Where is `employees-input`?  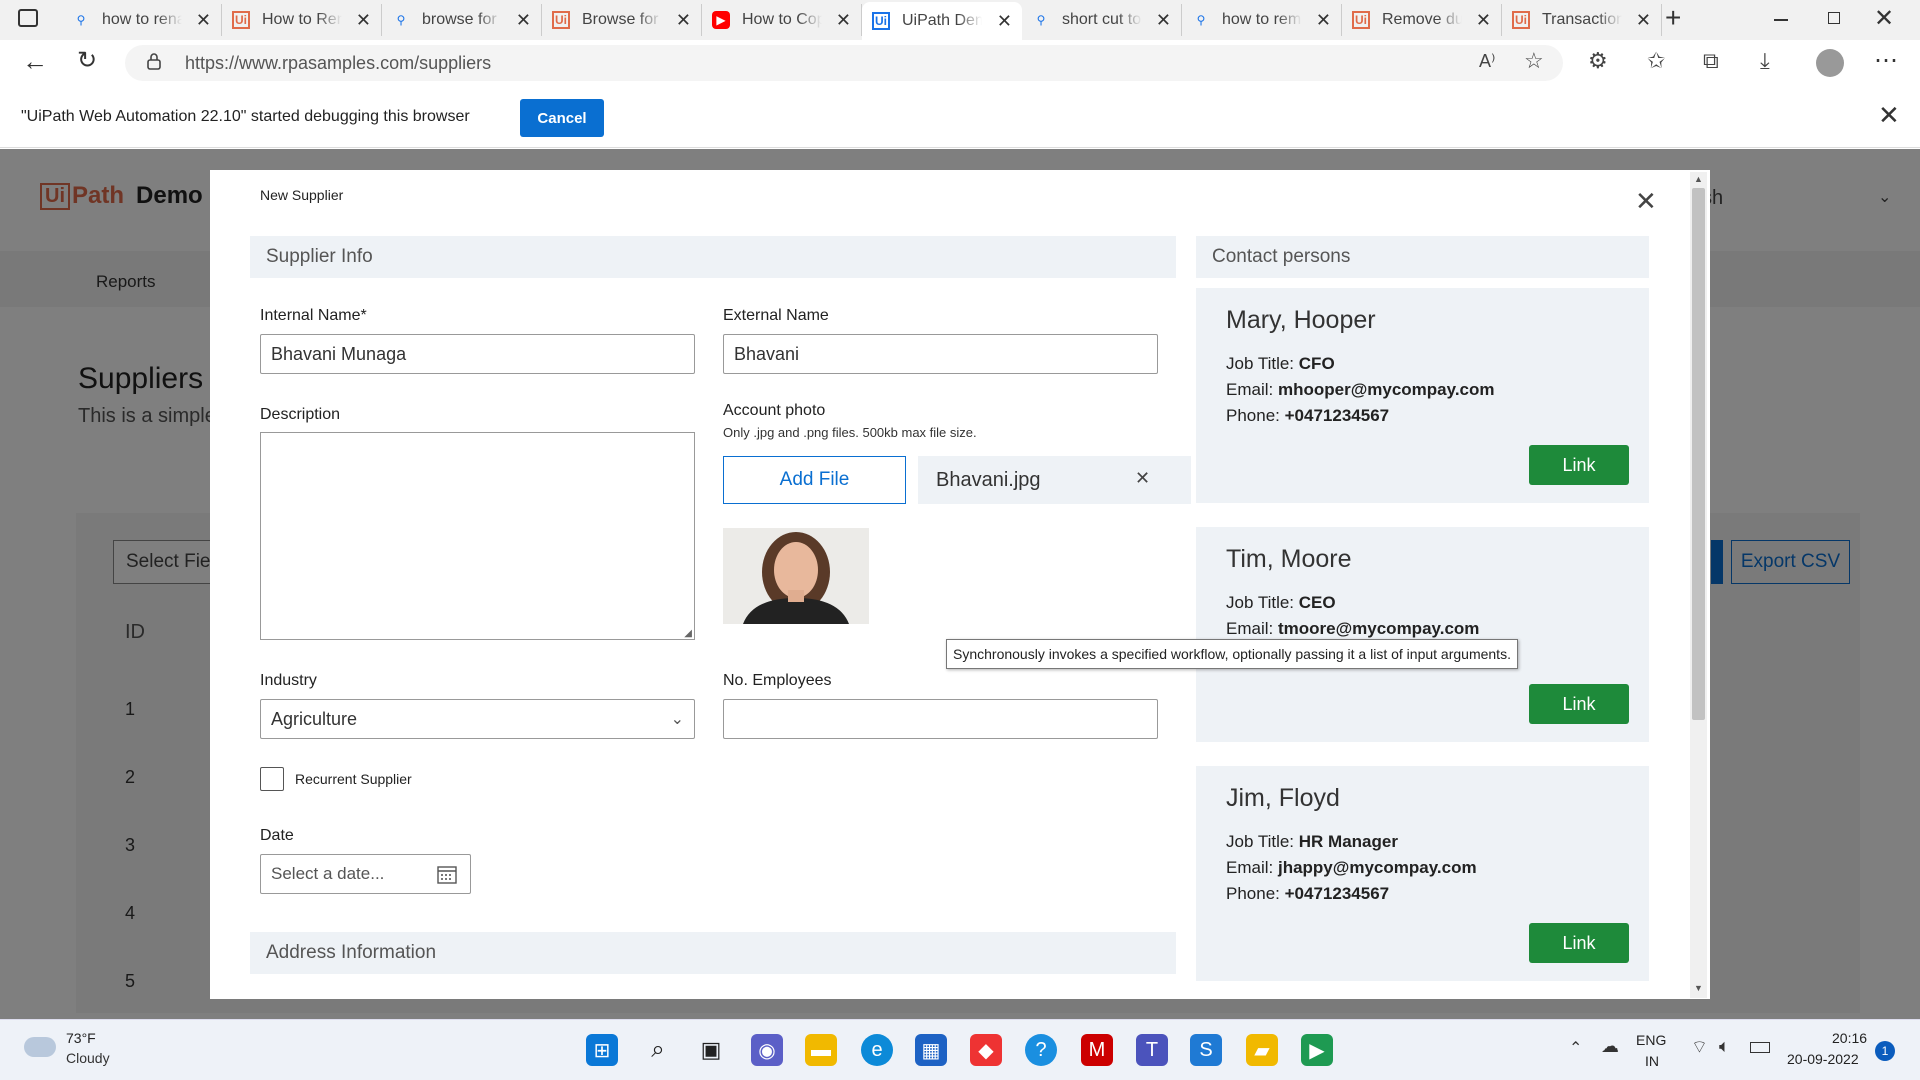 employees-input is located at coordinates (940, 719).